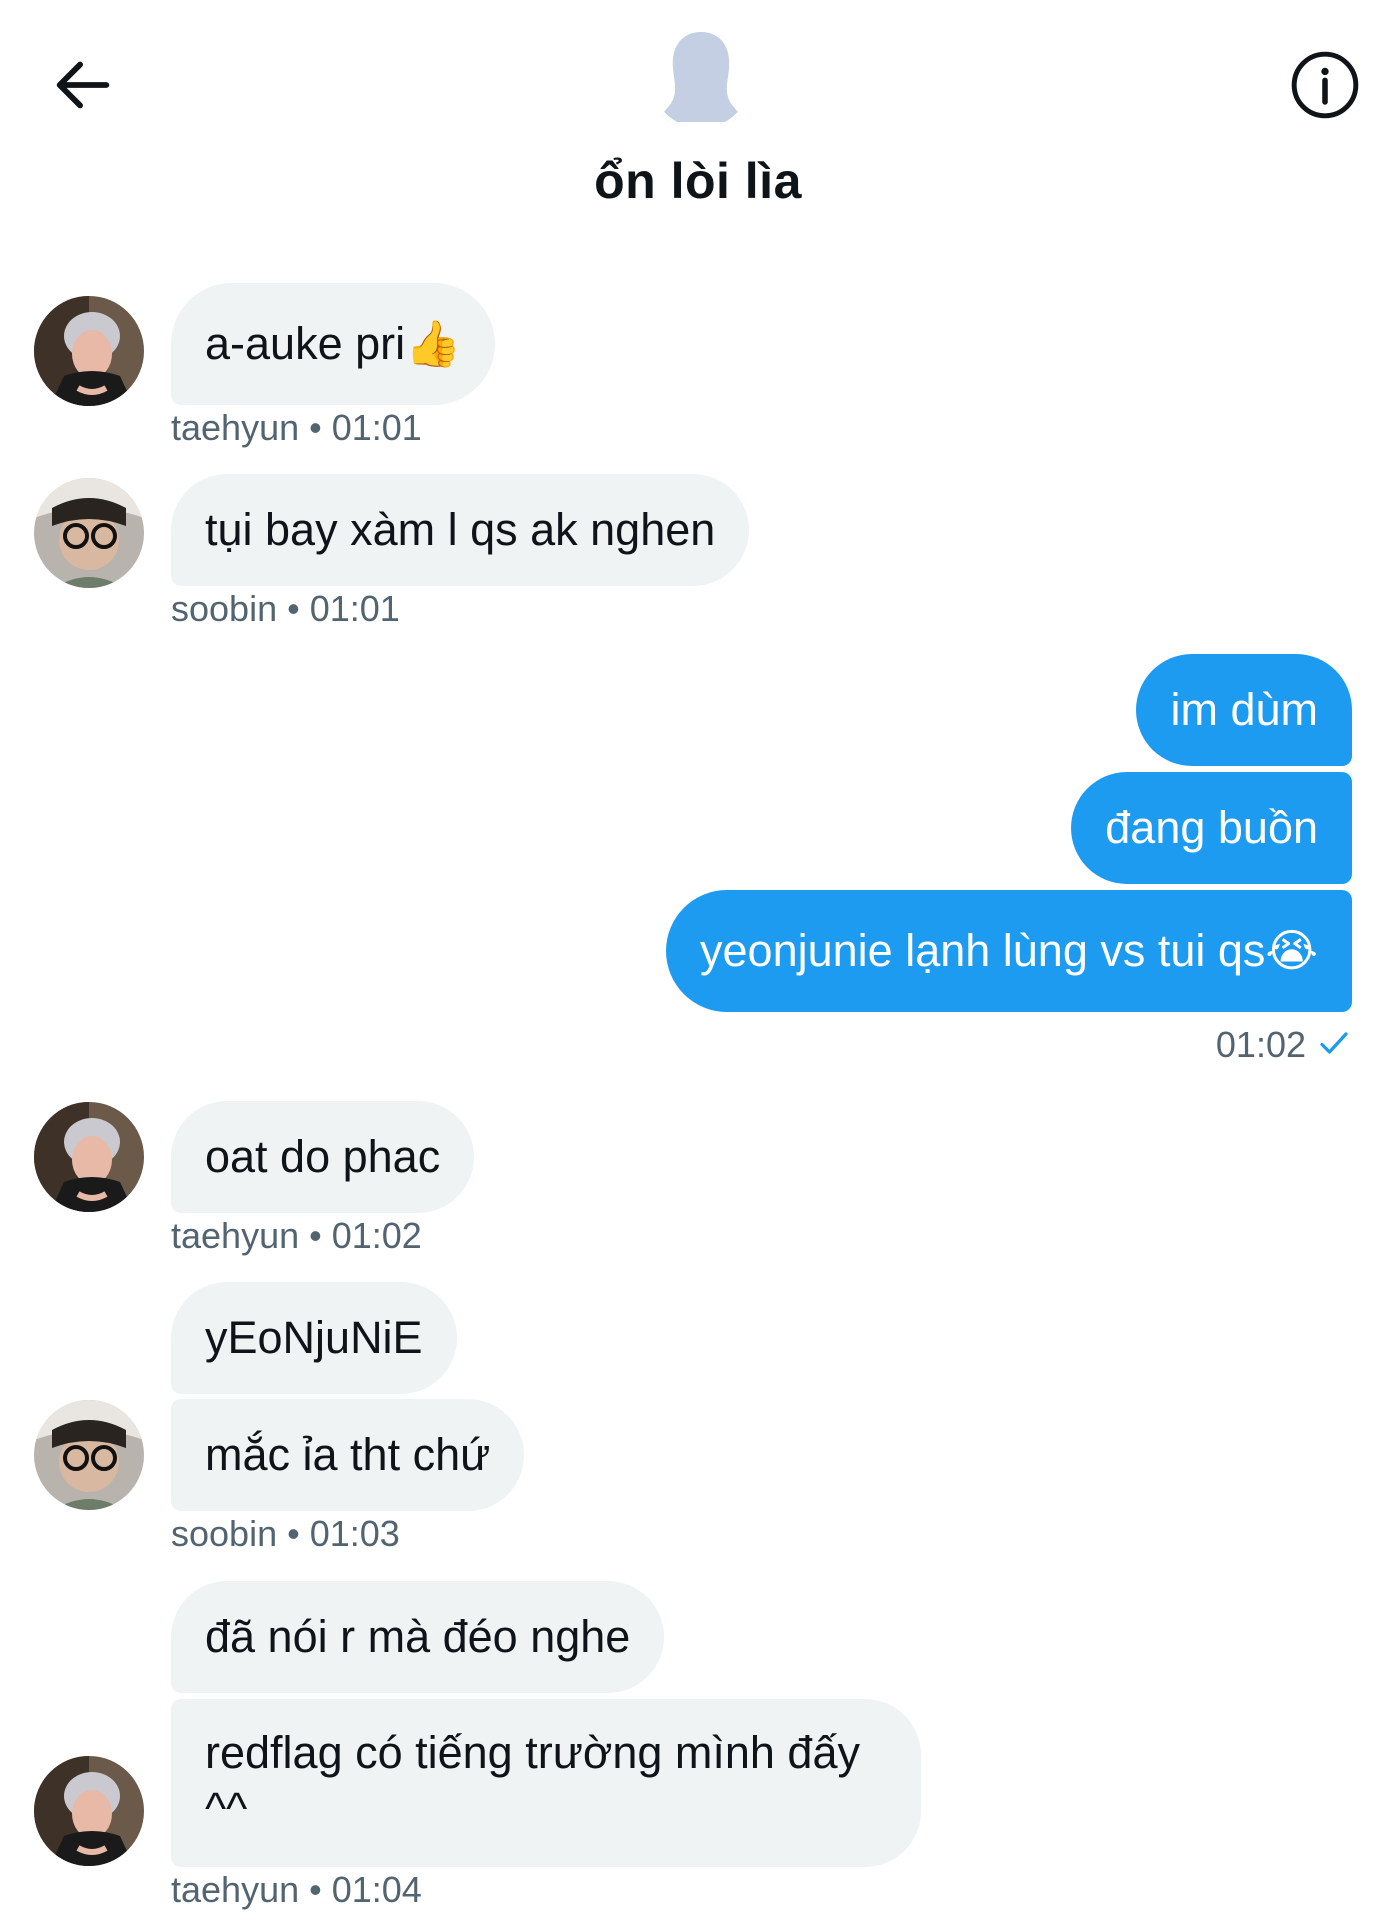 The width and height of the screenshot is (1396, 1920). Describe the element at coordinates (1009, 951) in the screenshot. I see `message-bubble-outgoing: yeonjunie lạnh lùng vs tui qs😭` at that location.